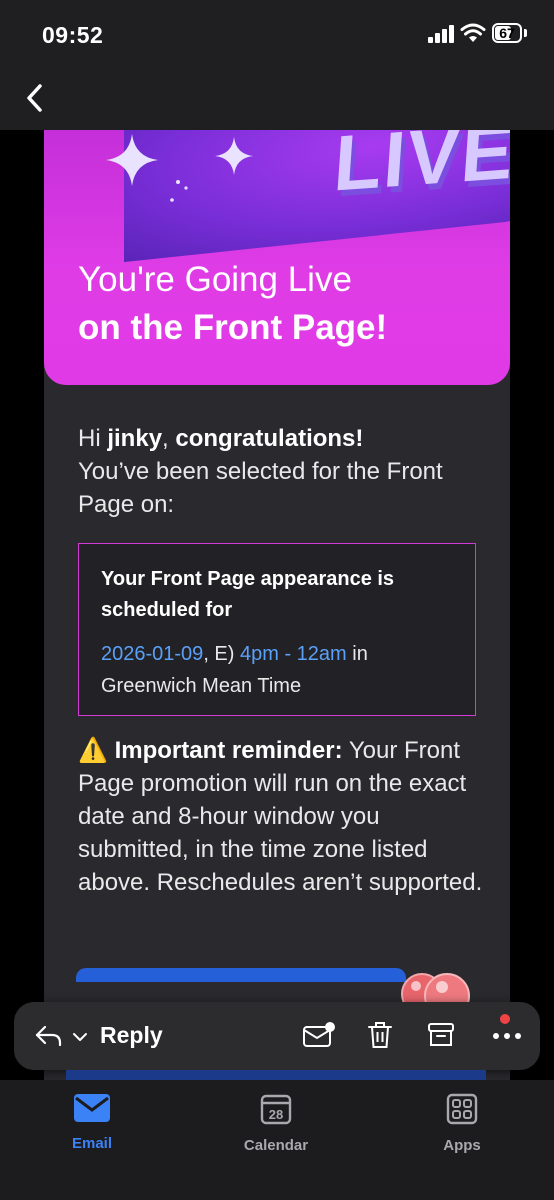 This screenshot has height=1200, width=554. What do you see at coordinates (93, 750) in the screenshot?
I see `warning-icon: ⚠️` at bounding box center [93, 750].